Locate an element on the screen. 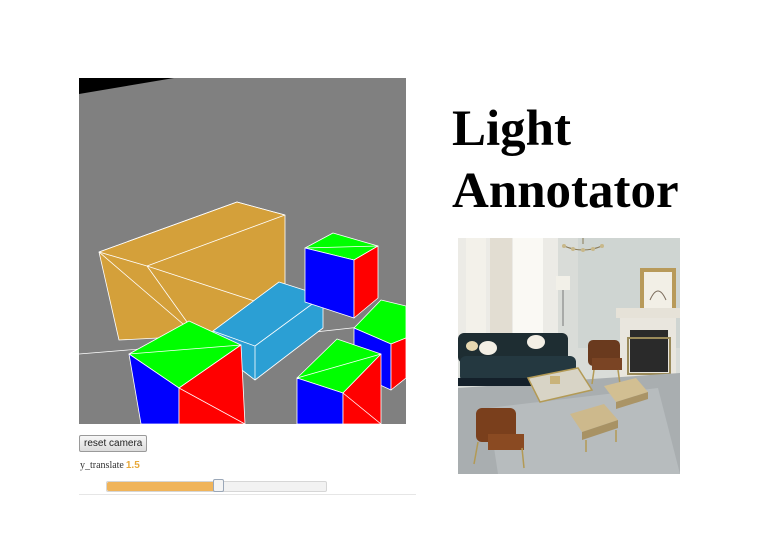 The image size is (765, 556). rgb-cube-upper-right is located at coordinates (341, 275).